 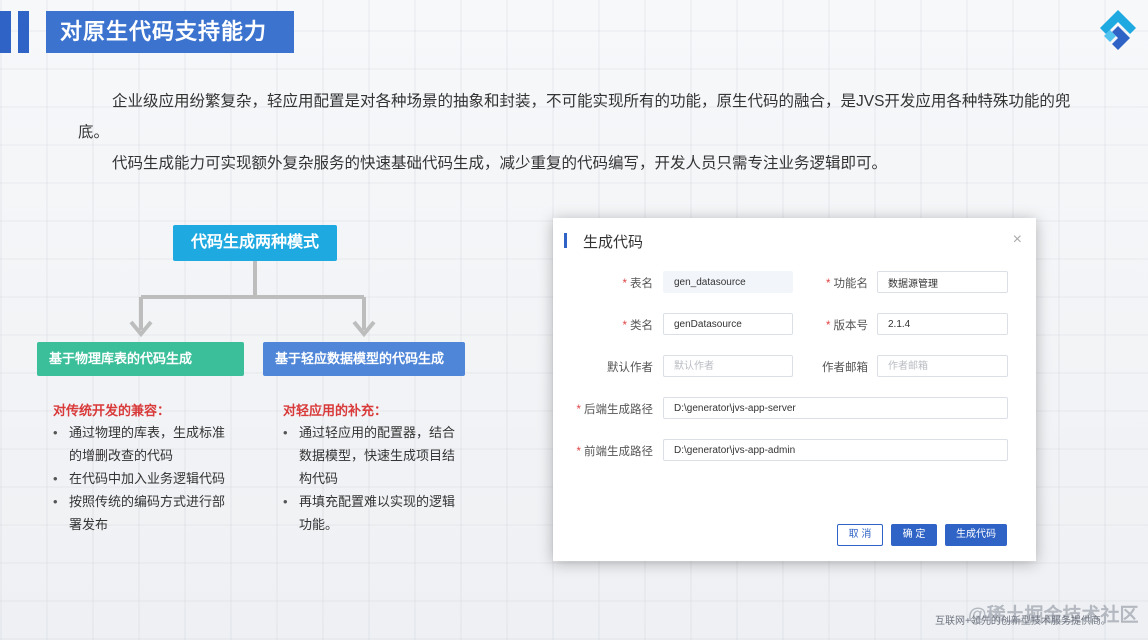 What do you see at coordinates (372, 513) in the screenshot?
I see `list-item: 再填充配置难以实现的逻辑功能。` at bounding box center [372, 513].